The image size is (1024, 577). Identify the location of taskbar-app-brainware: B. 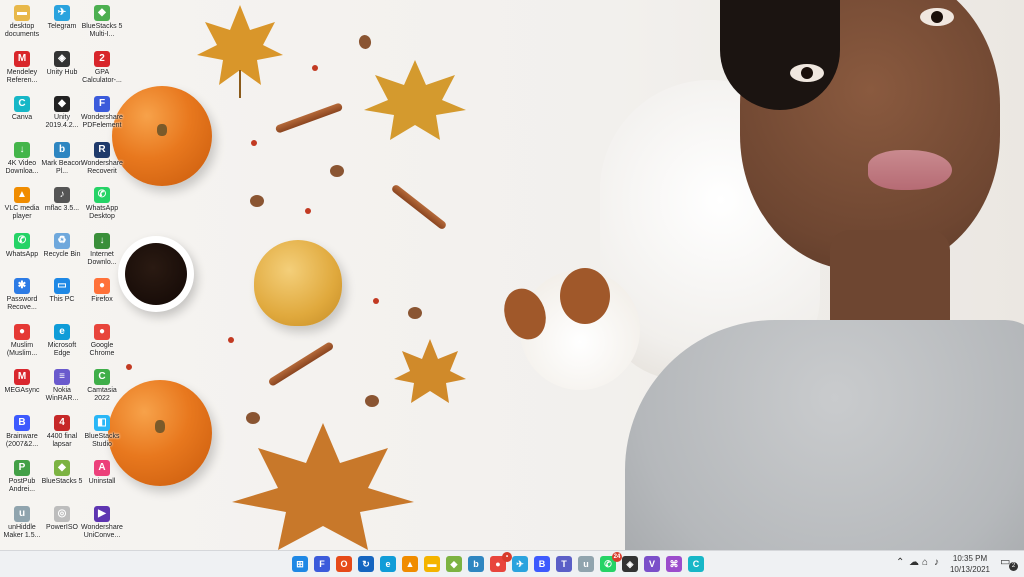
(542, 564).